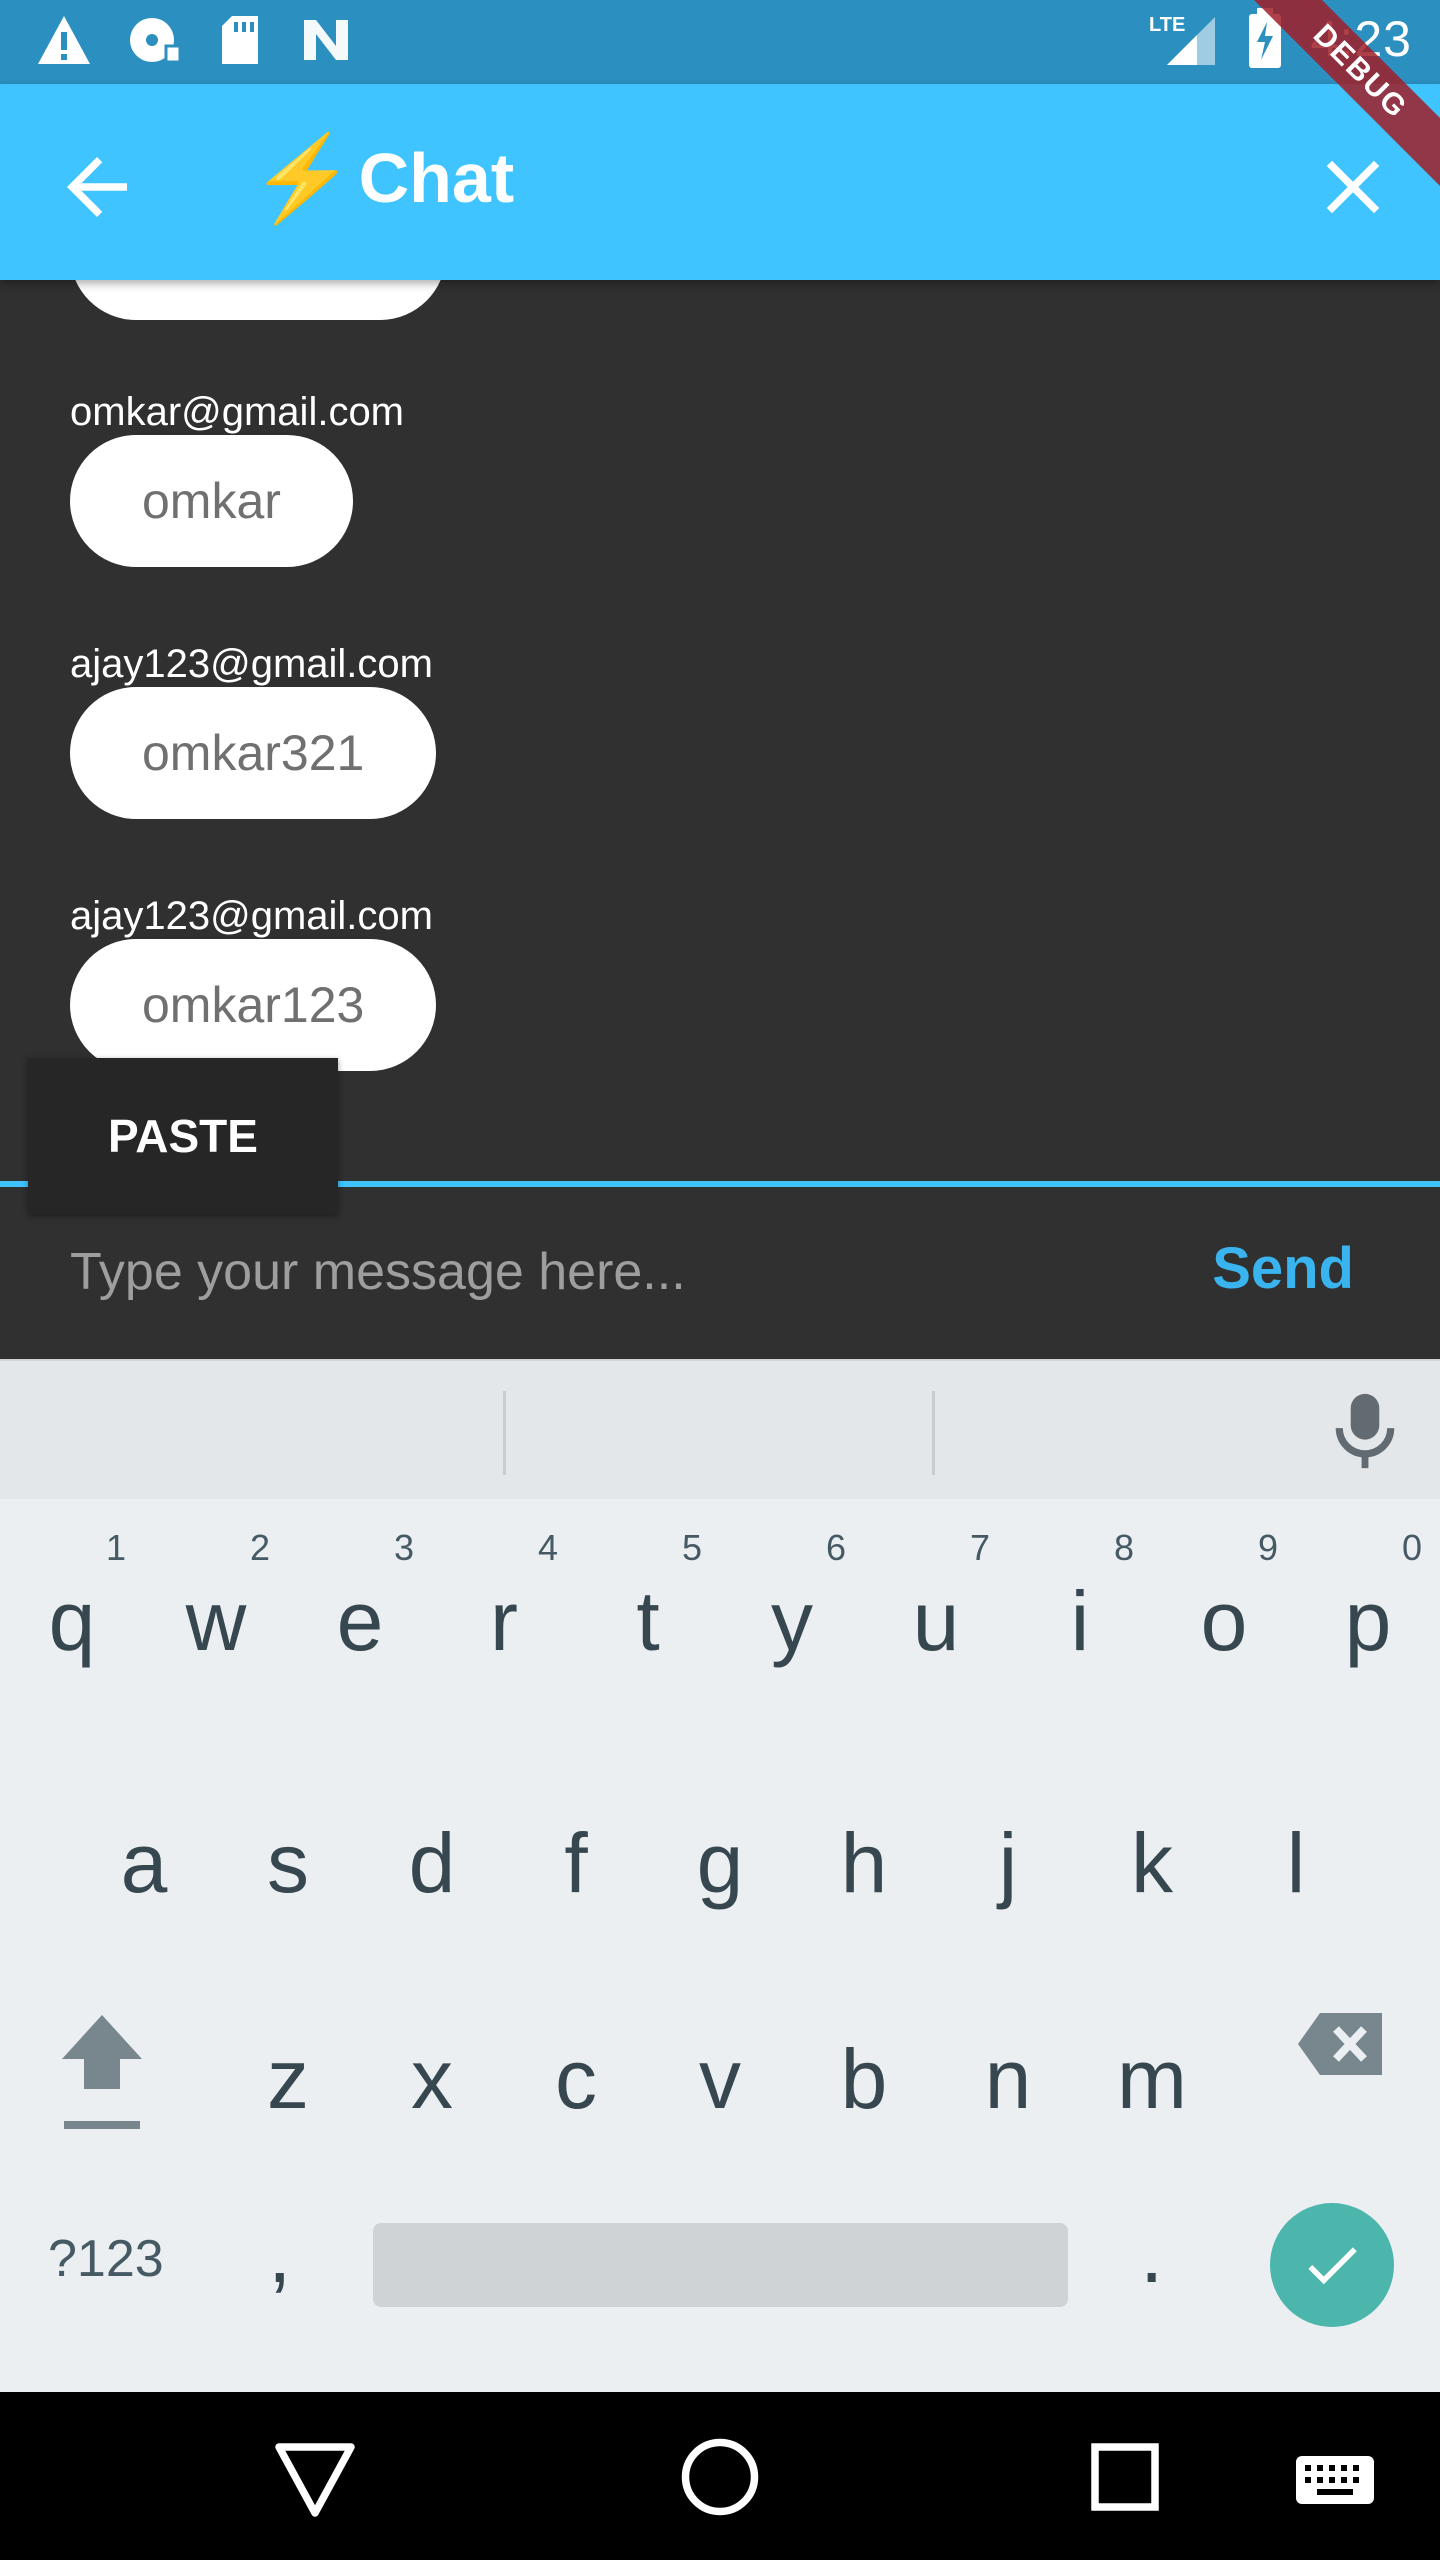  I want to click on key-a: a, so click(144, 1921).